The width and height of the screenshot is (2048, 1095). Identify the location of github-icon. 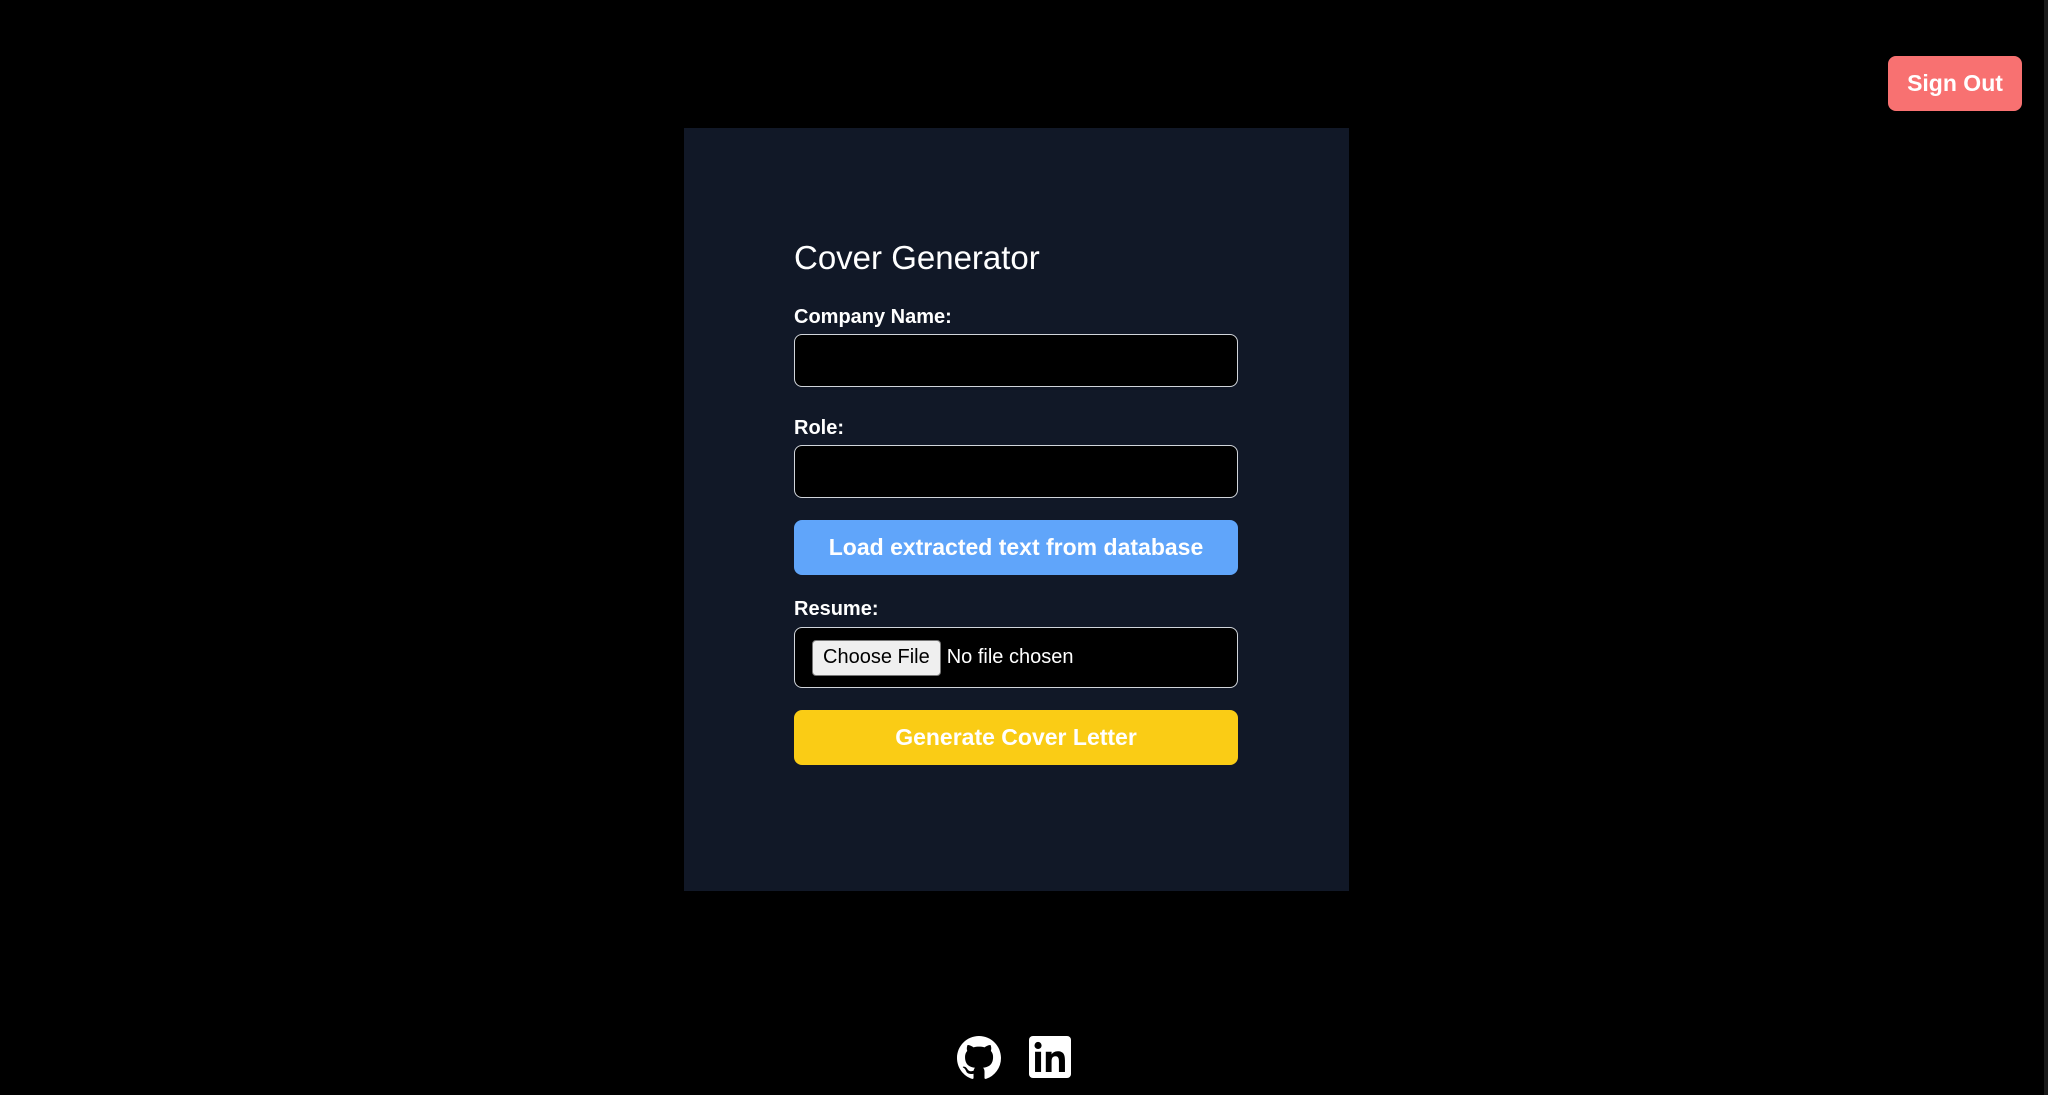
(979, 1058).